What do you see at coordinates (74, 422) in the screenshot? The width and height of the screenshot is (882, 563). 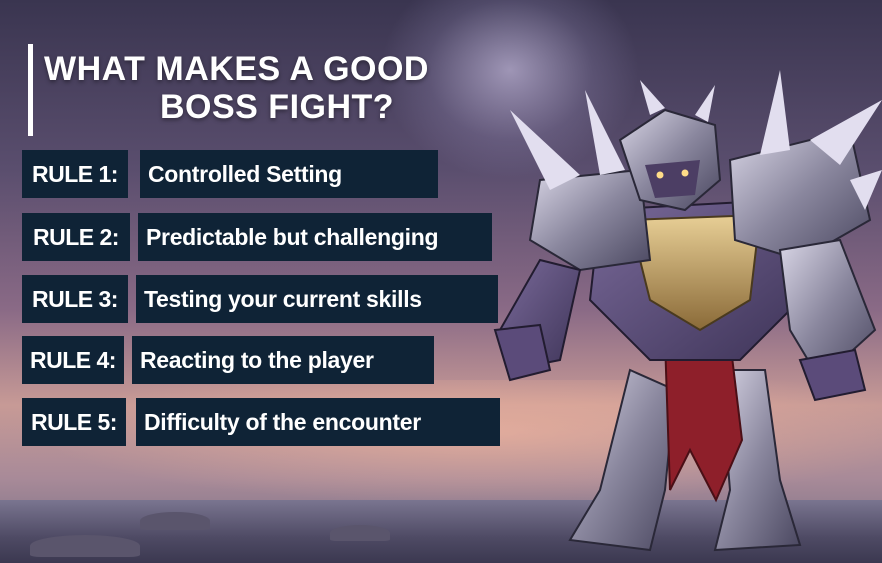 I see `rule-5-label: RULE 5:` at bounding box center [74, 422].